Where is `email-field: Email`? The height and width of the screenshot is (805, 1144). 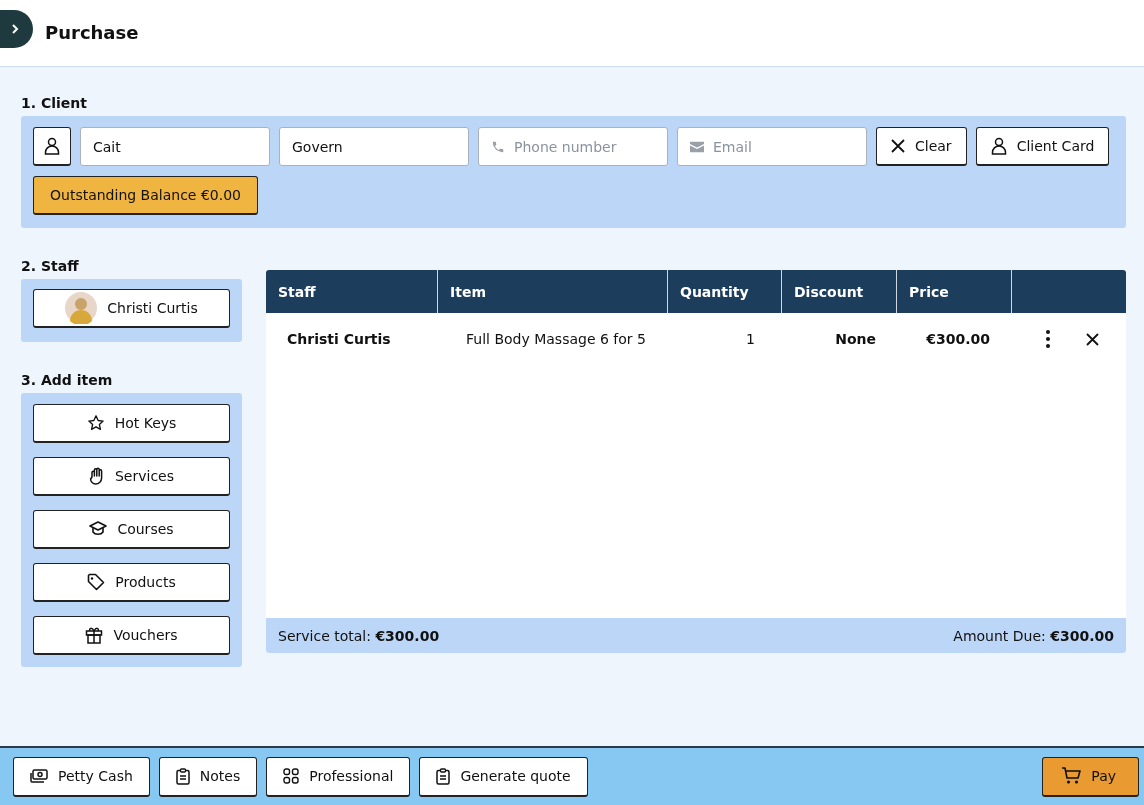
email-field: Email is located at coordinates (772, 146).